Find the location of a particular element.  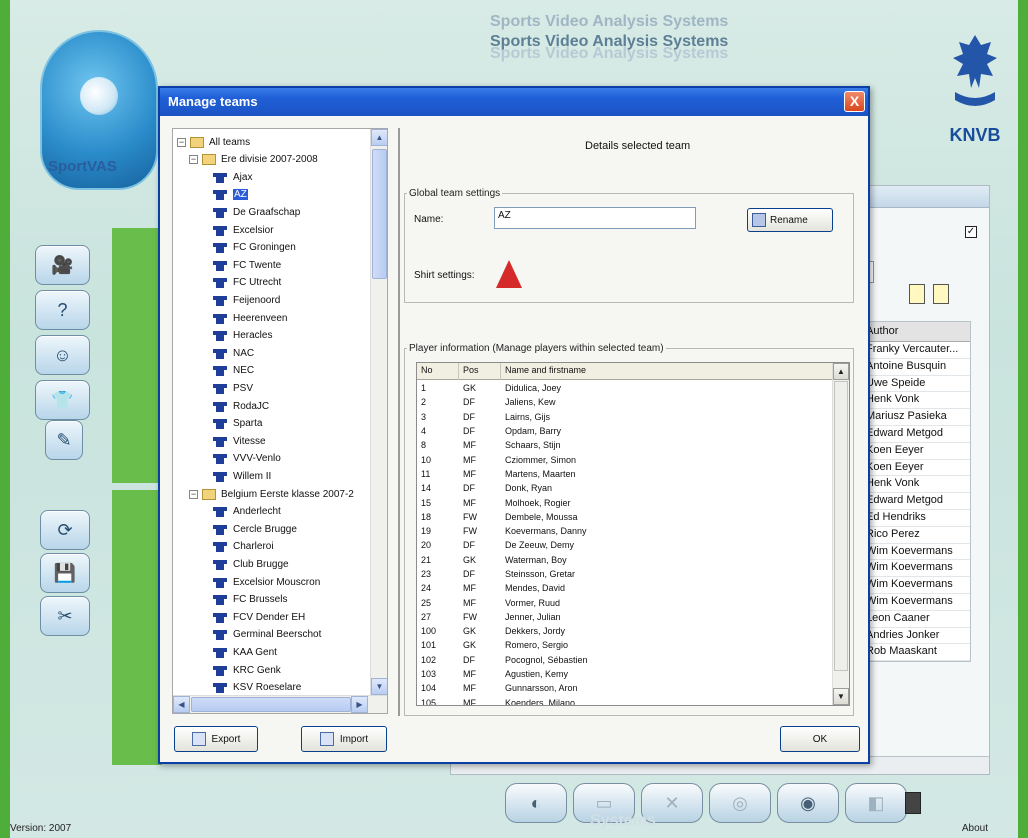

player-table-scrollbar: ▲ ▼ is located at coordinates (840, 534).